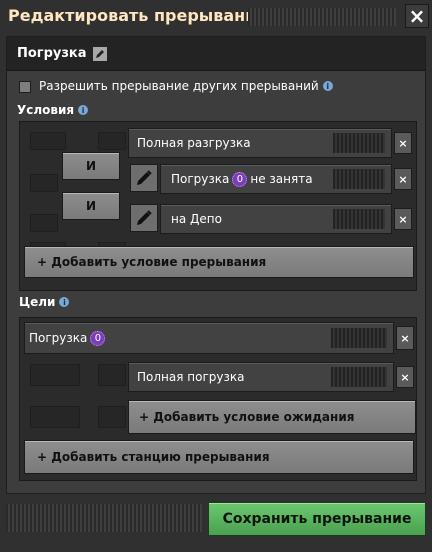 The image size is (432, 552). Describe the element at coordinates (200, 179) in the screenshot. I see `condition-label: Погрузка` at that location.